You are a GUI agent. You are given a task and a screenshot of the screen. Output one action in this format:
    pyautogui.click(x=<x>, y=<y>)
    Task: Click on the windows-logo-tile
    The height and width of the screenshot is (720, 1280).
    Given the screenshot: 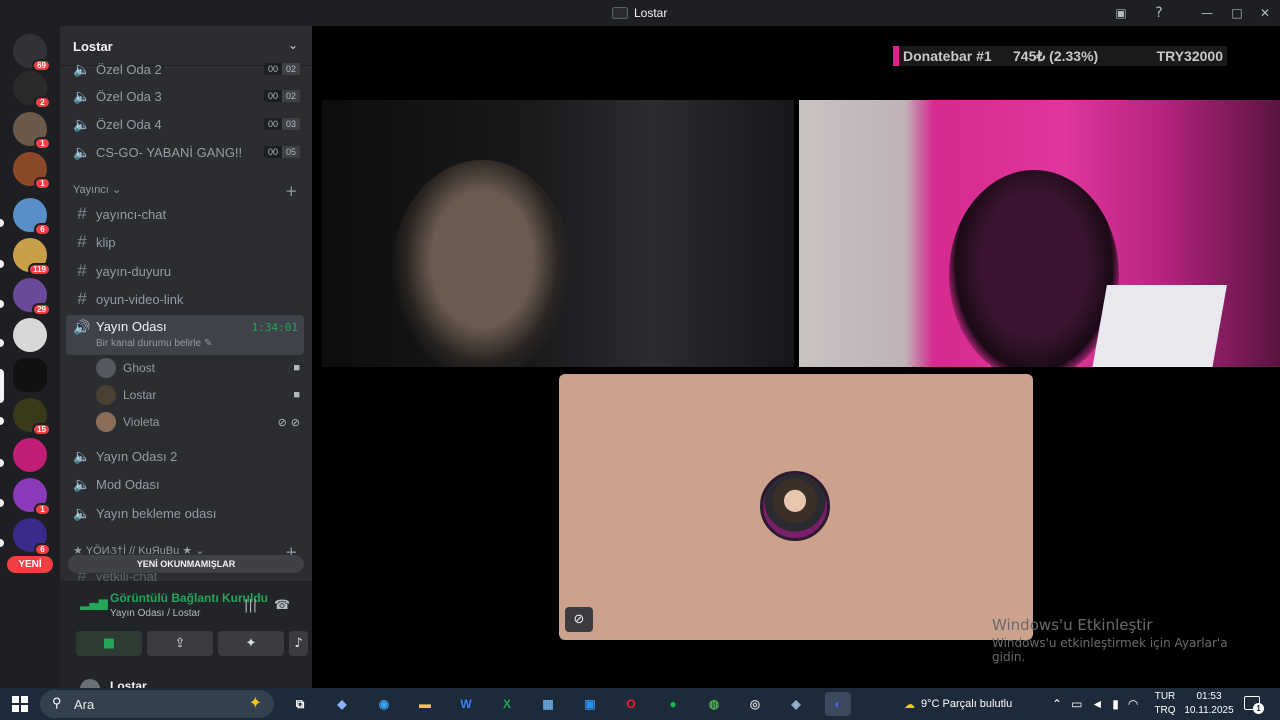 What is the action you would take?
    pyautogui.click(x=24, y=699)
    